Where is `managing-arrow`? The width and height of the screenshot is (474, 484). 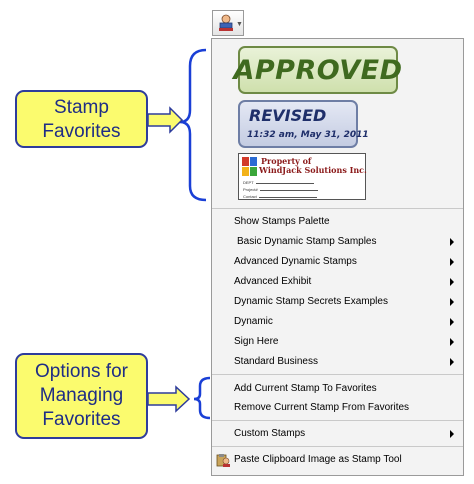
managing-arrow is located at coordinates (169, 399).